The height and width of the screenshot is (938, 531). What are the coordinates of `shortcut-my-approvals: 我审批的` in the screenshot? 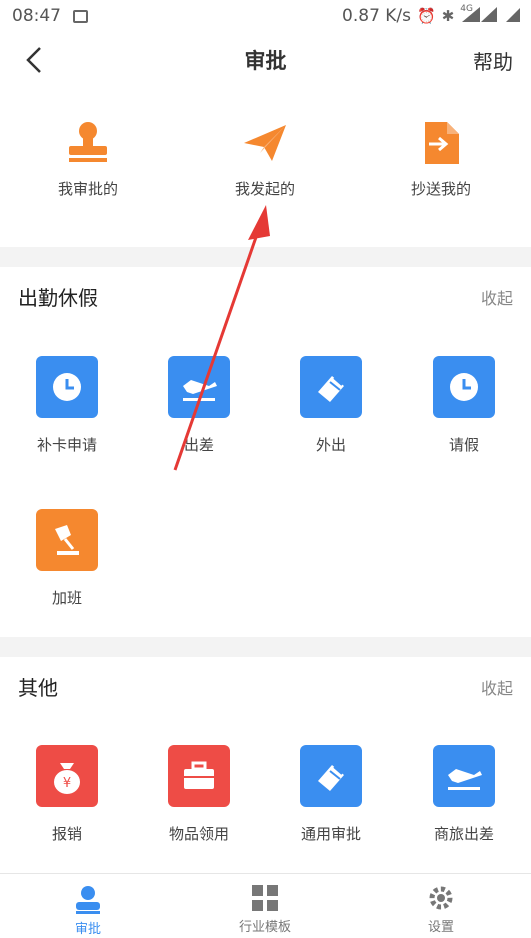 It's located at (88, 158).